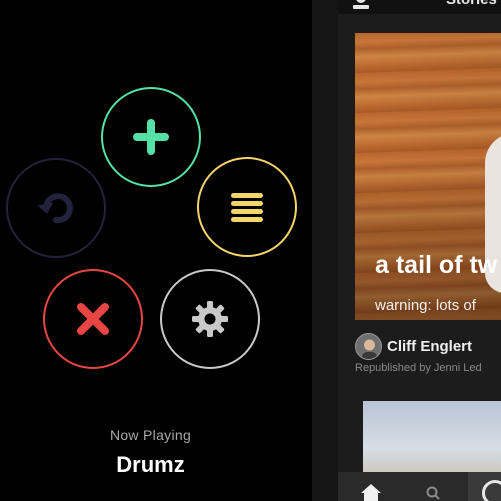 The image size is (501, 501). I want to click on now-playing-label: Now Playing, so click(150, 435).